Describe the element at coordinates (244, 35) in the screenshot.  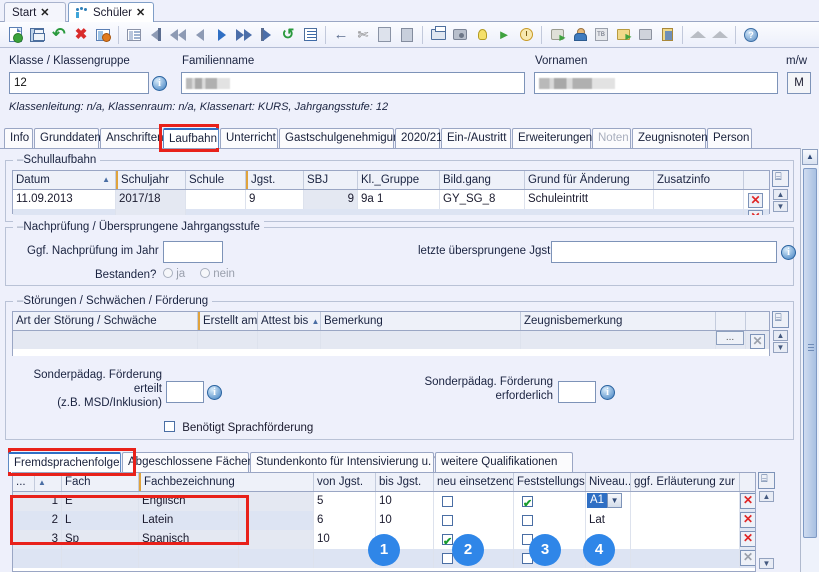
I see `next-page-icon` at that location.